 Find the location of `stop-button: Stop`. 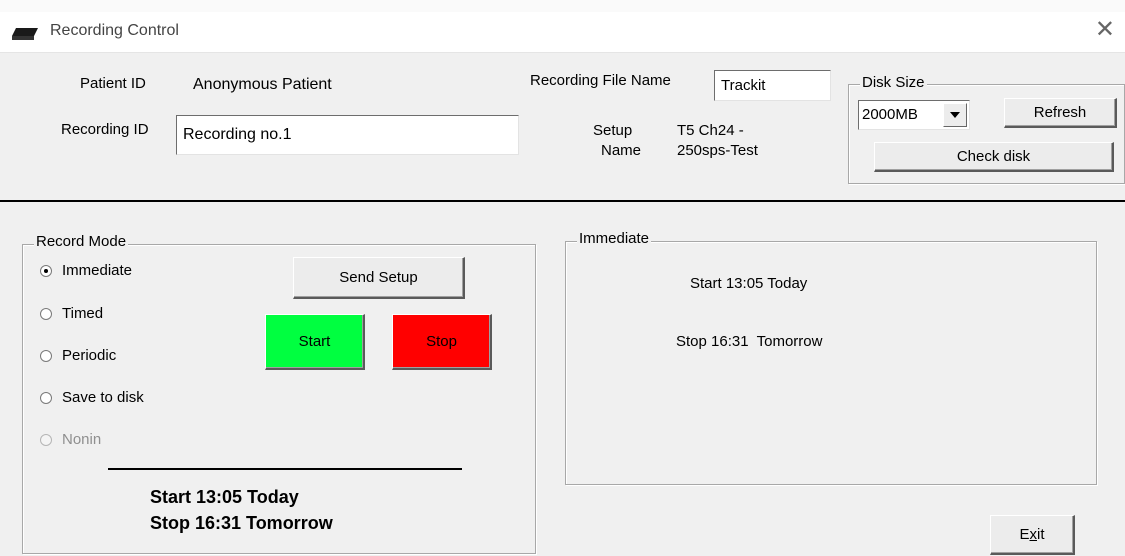

stop-button: Stop is located at coordinates (442, 342).